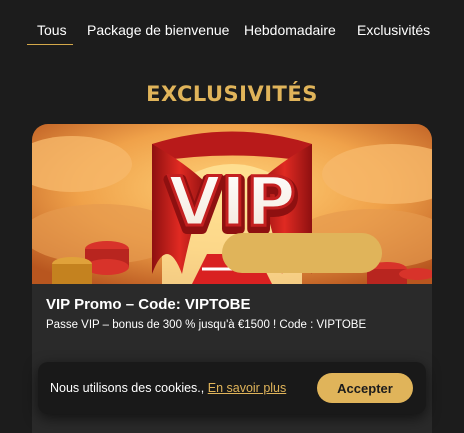  I want to click on cookie-message: Nous utilisons des cookies.,, so click(127, 388).